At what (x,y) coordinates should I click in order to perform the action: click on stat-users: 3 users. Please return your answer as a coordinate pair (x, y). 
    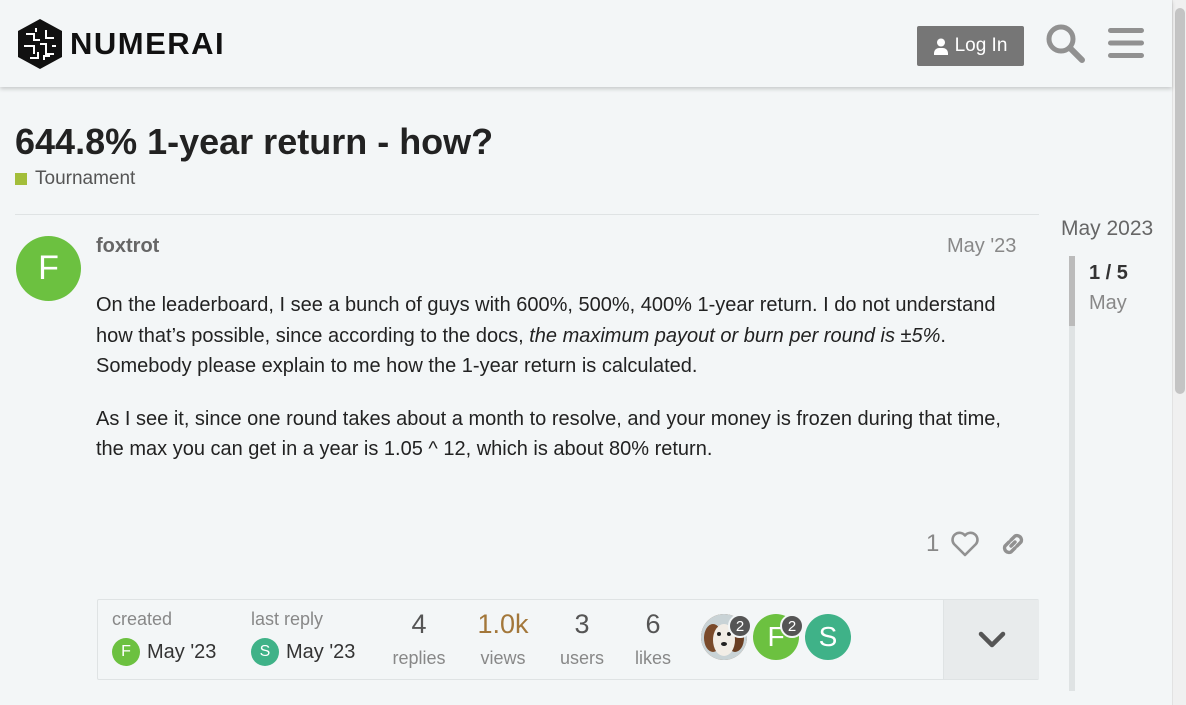
    Looking at the image, I should click on (582, 640).